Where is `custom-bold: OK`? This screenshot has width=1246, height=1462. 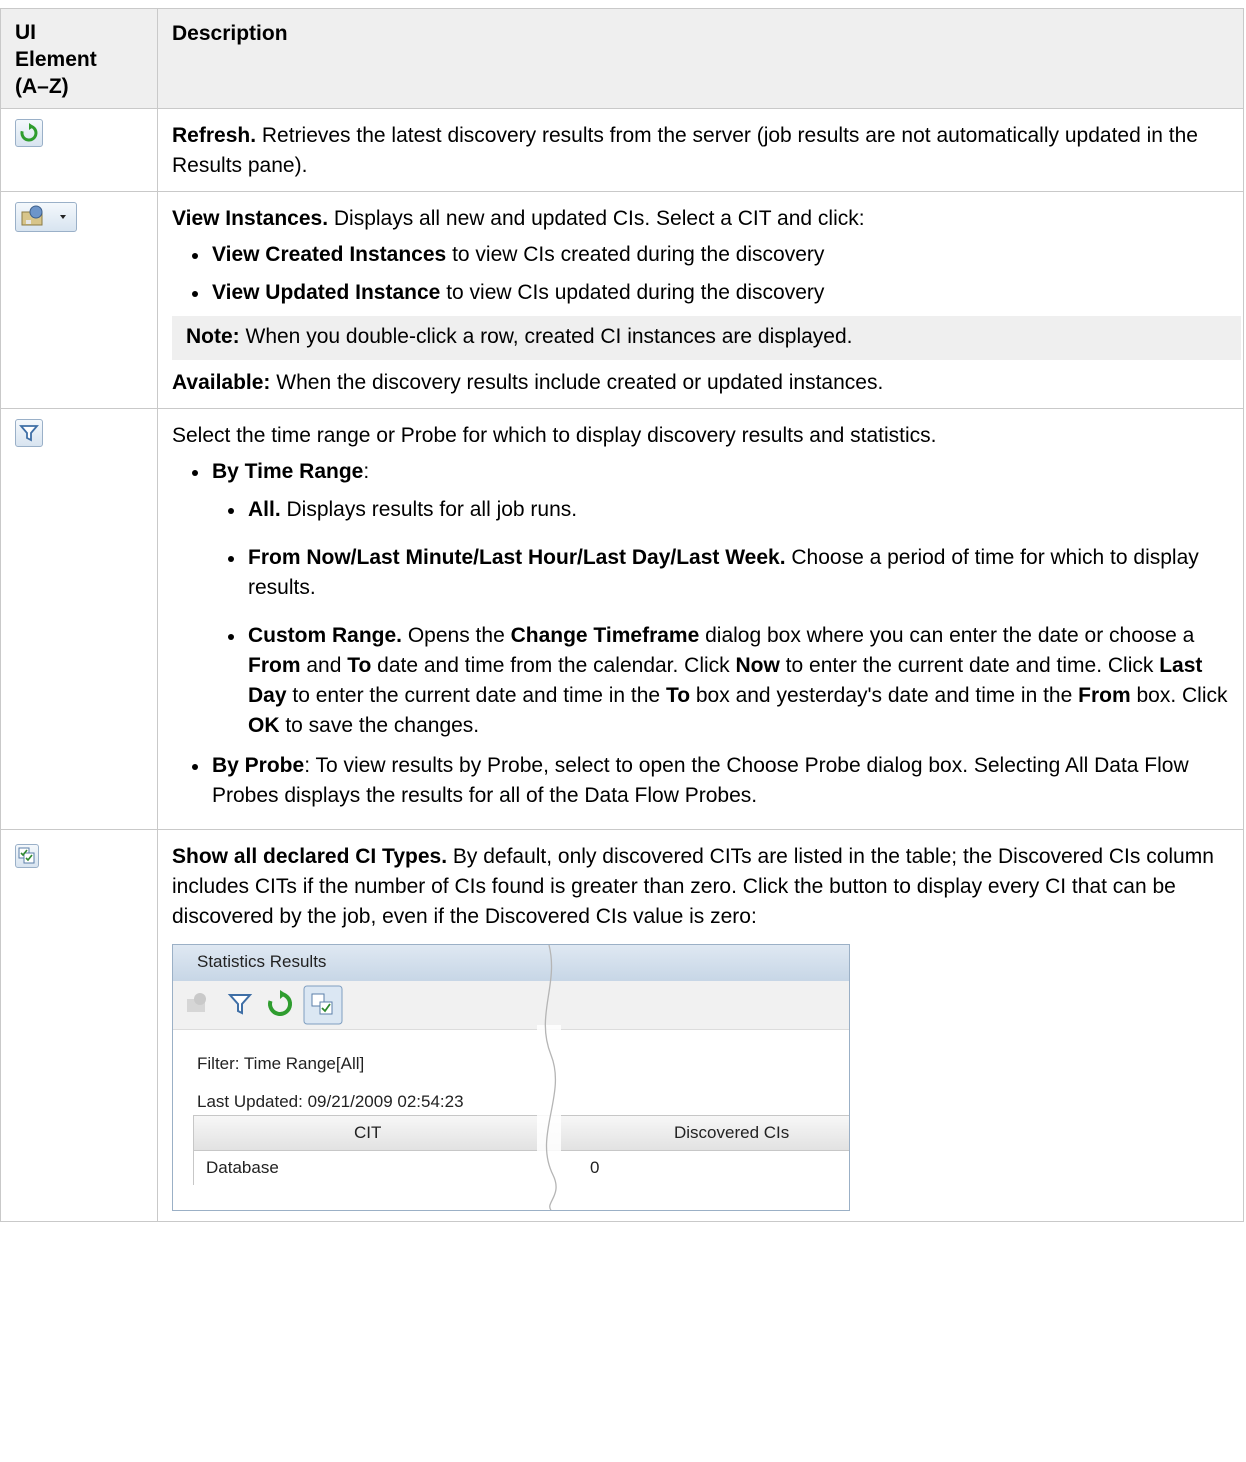 custom-bold: OK is located at coordinates (264, 725).